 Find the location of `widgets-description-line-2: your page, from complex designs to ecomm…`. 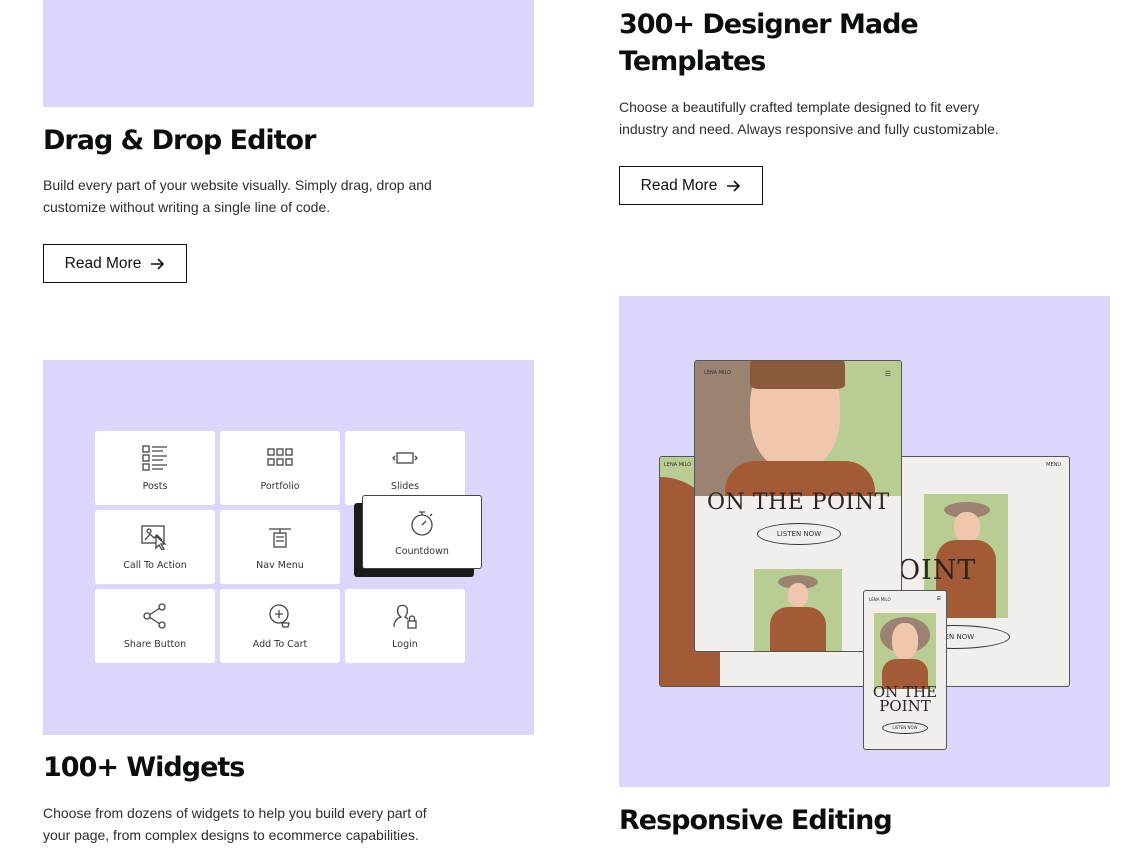

widgets-description-line-2: your page, from complex designs to ecomm… is located at coordinates (231, 834).